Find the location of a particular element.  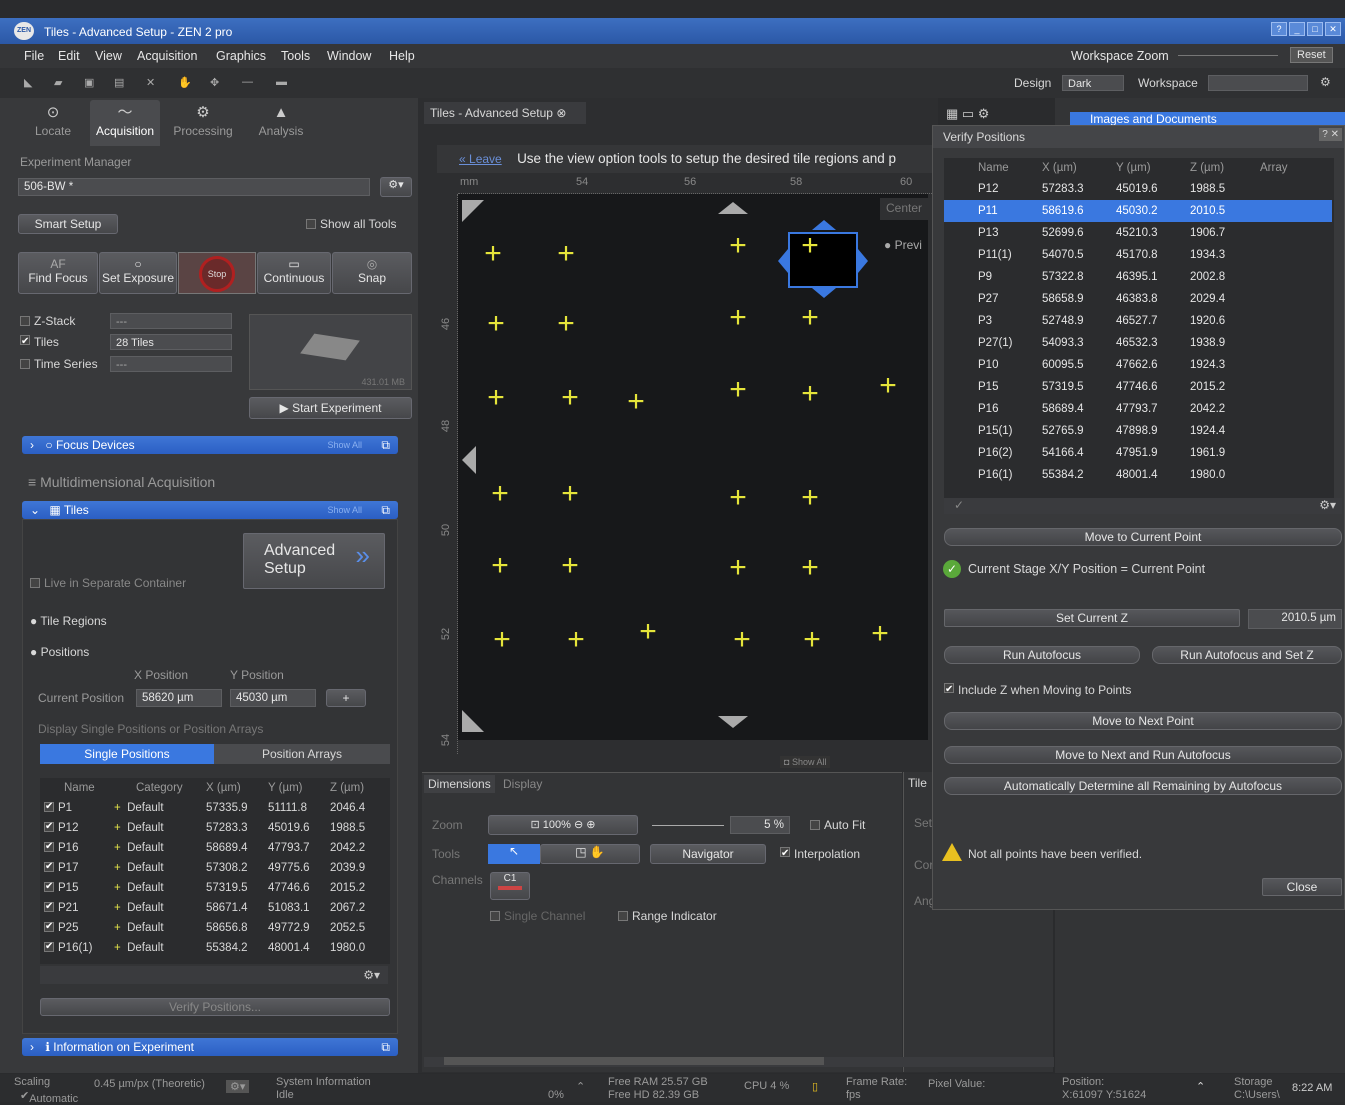

row-checkbox: P25 is located at coordinates (75, 928).